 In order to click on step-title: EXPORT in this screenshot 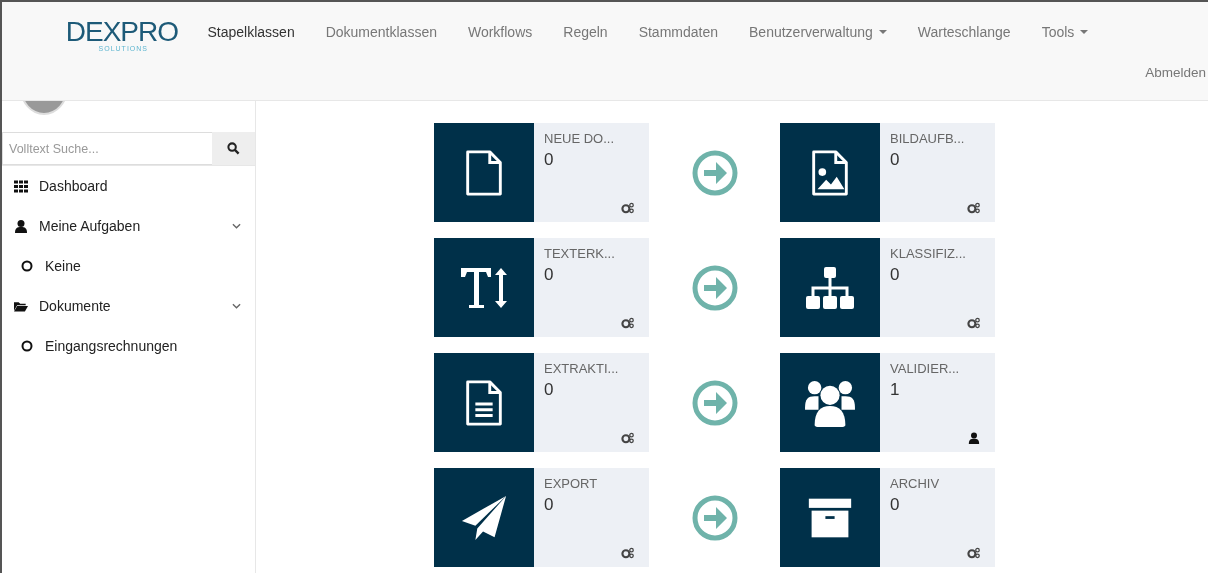, I will do `click(571, 483)`.